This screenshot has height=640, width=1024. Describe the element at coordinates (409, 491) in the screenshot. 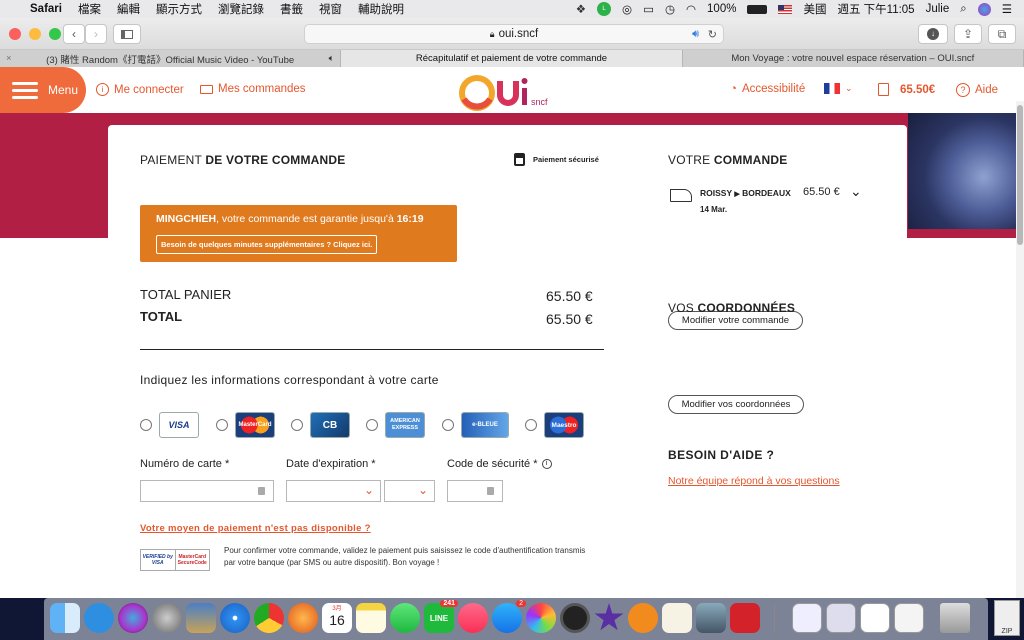

I see `expiry-year-select: ⌄` at that location.